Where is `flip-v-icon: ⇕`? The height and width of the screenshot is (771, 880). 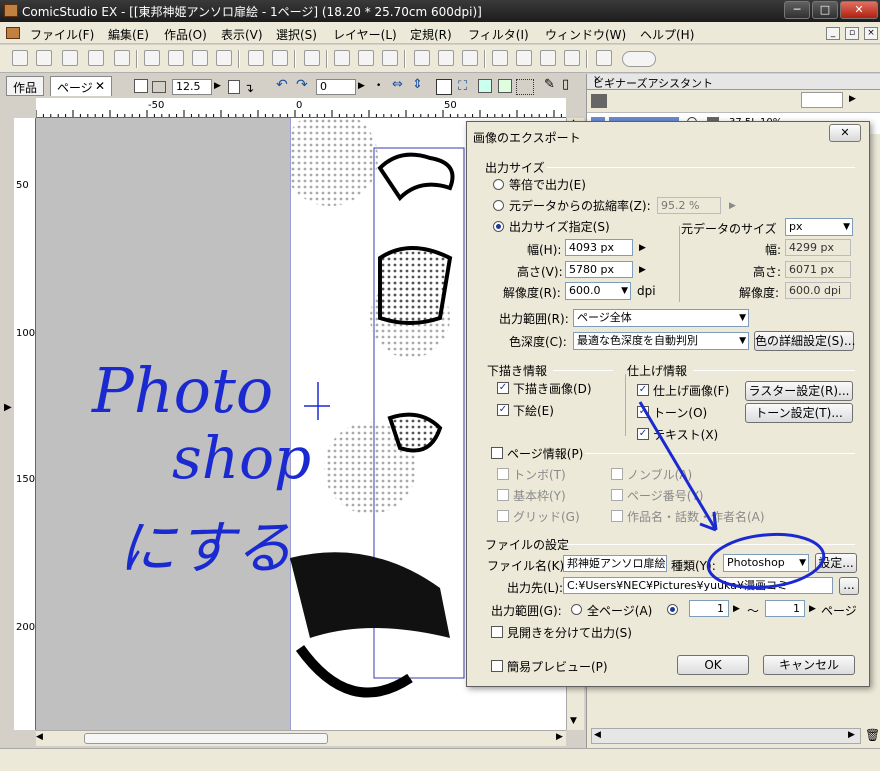
flip-v-icon: ⇕ is located at coordinates (417, 84).